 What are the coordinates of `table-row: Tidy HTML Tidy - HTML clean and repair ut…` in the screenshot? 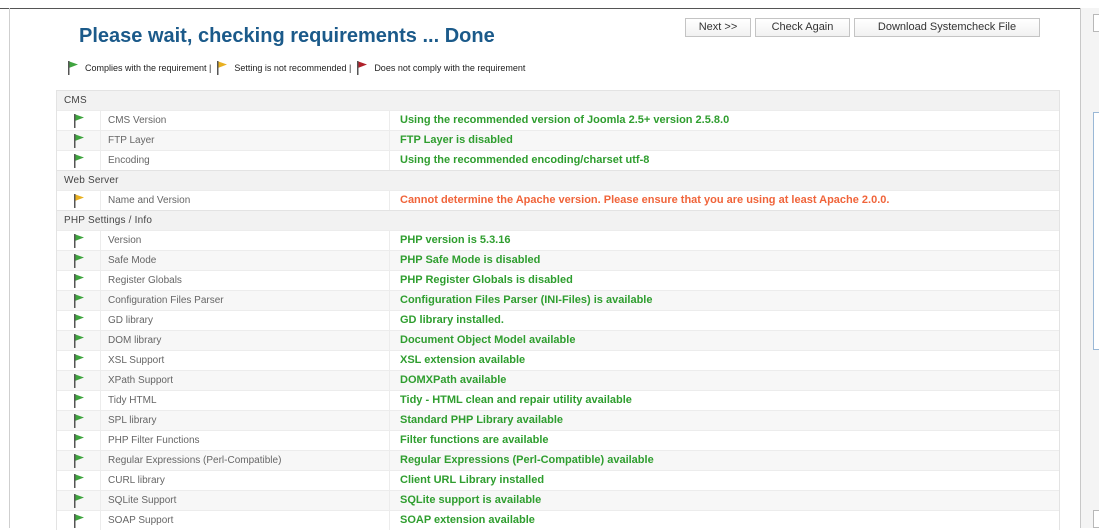 It's located at (558, 400).